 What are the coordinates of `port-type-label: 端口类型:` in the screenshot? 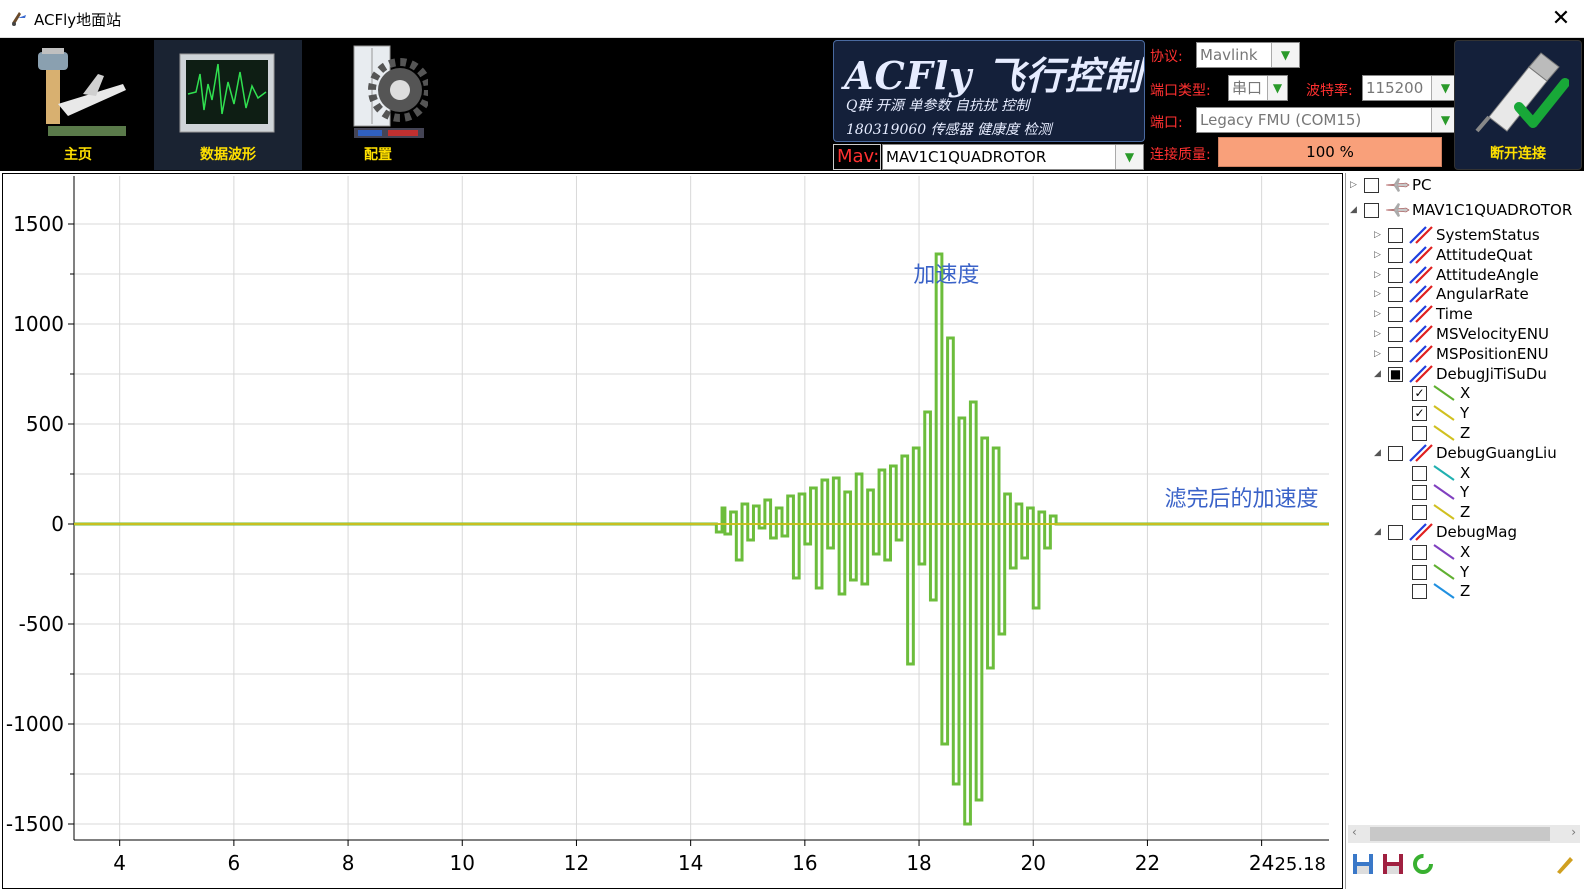 It's located at (1180, 91).